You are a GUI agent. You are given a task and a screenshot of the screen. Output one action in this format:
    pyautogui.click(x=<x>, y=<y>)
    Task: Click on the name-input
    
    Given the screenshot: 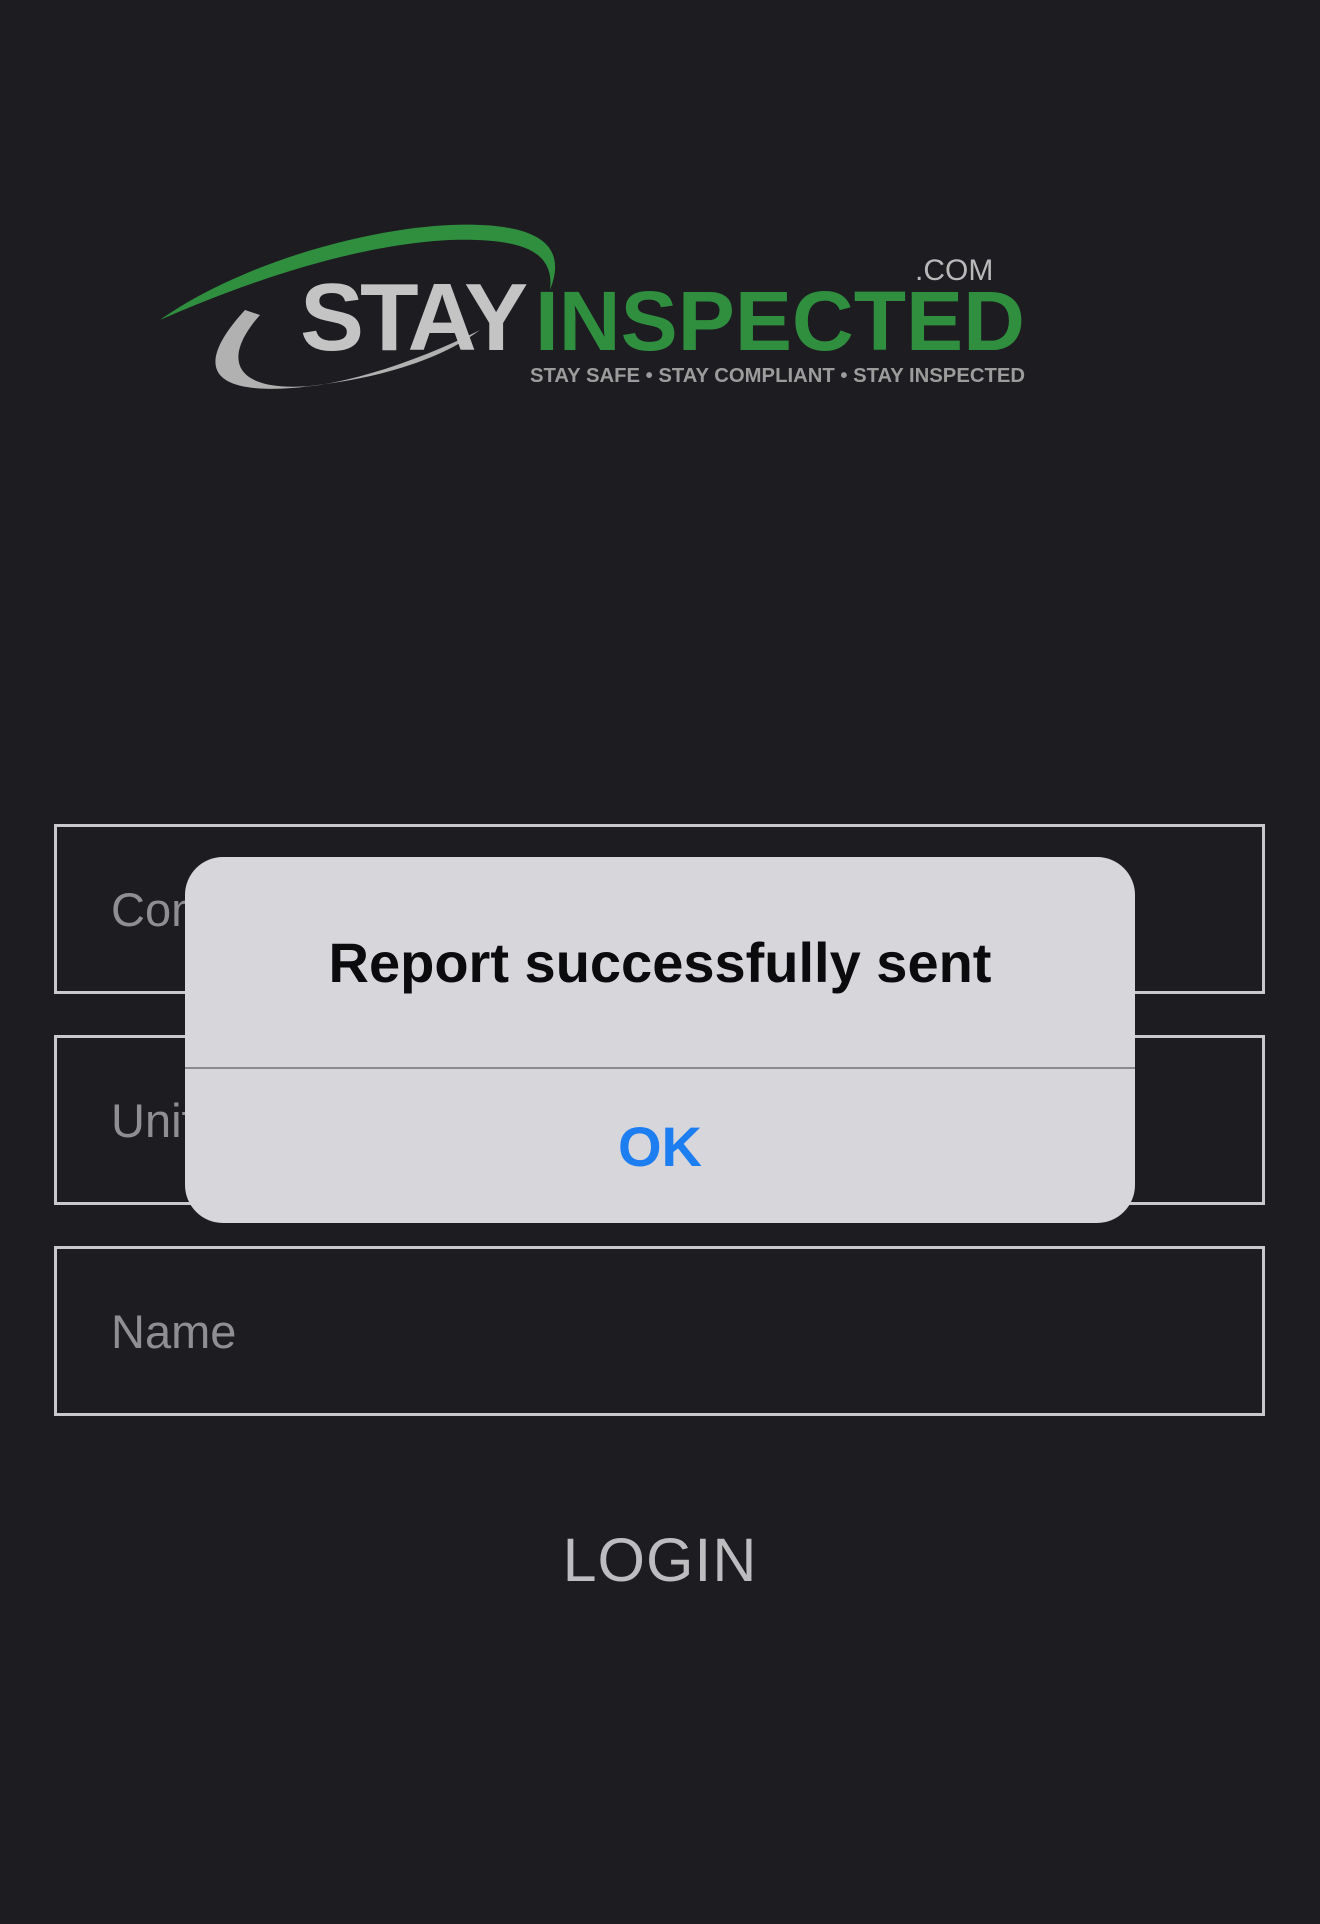 What is the action you would take?
    pyautogui.click(x=659, y=1331)
    